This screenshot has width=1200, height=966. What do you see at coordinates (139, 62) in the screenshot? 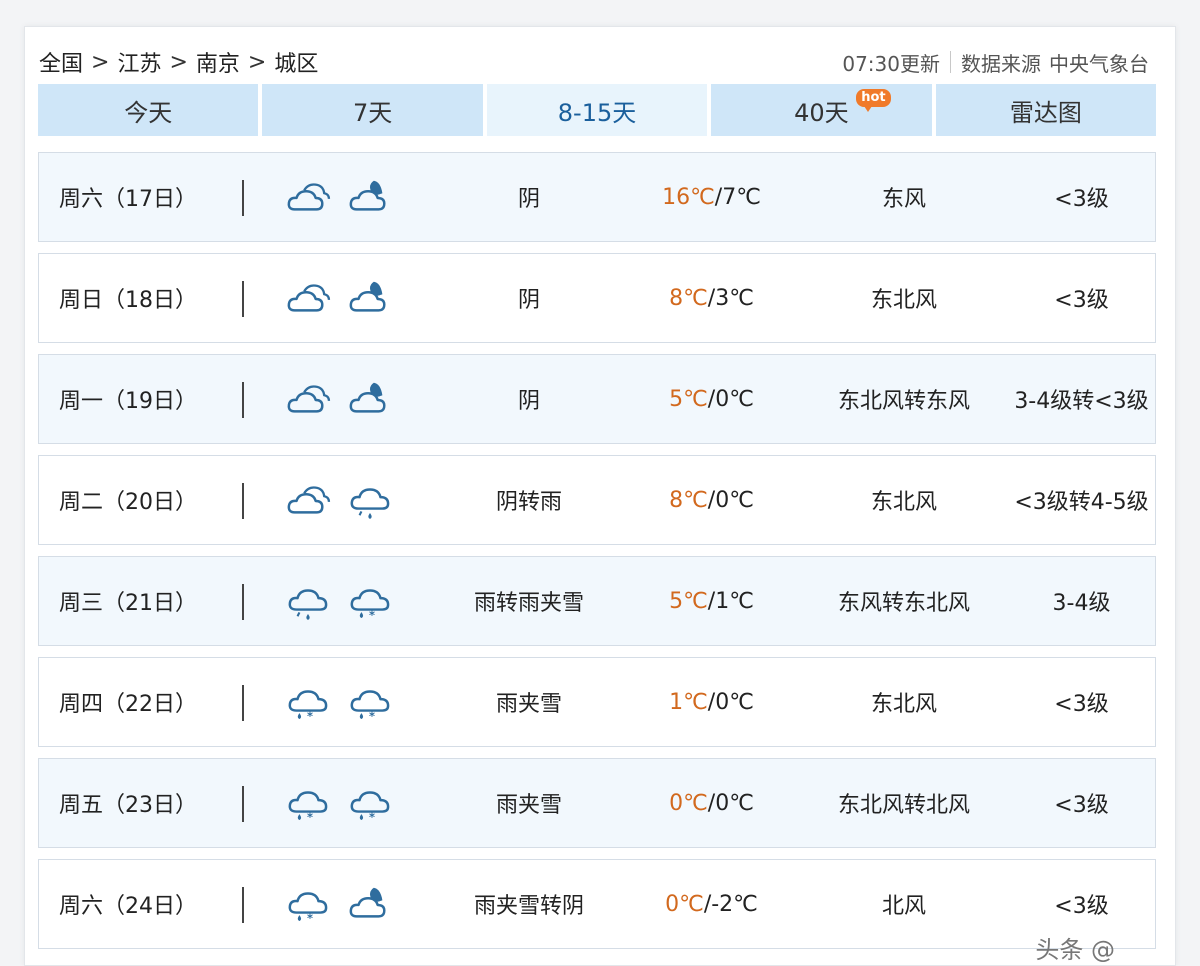
I see `breadcrumb-province: 江苏` at bounding box center [139, 62].